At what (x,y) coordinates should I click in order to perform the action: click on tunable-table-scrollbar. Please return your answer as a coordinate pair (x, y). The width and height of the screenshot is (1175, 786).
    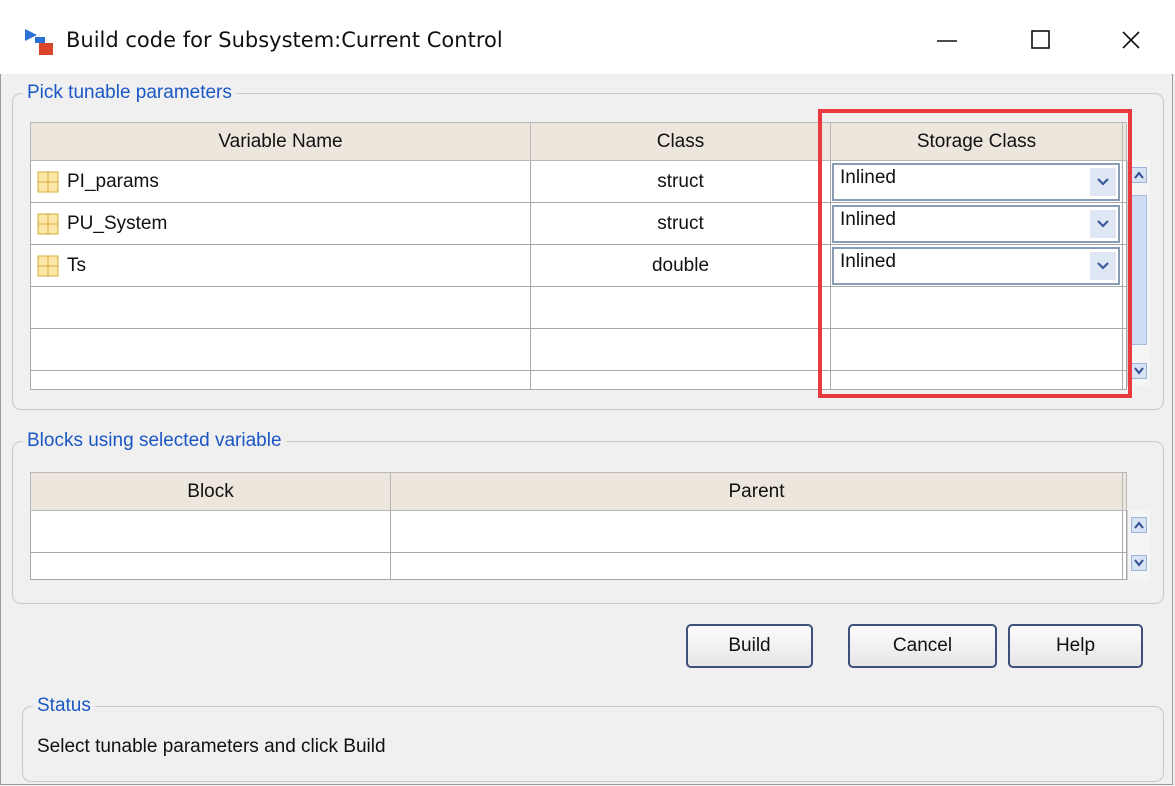
    Looking at the image, I should click on (1138, 273).